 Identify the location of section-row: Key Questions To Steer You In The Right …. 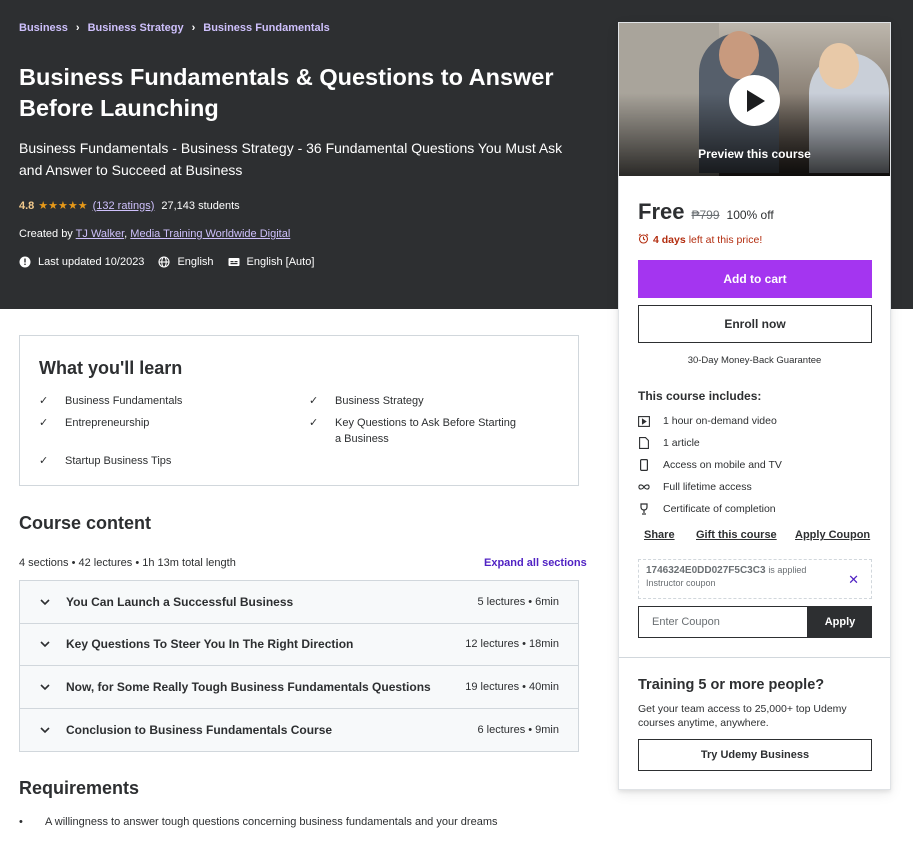
(299, 644).